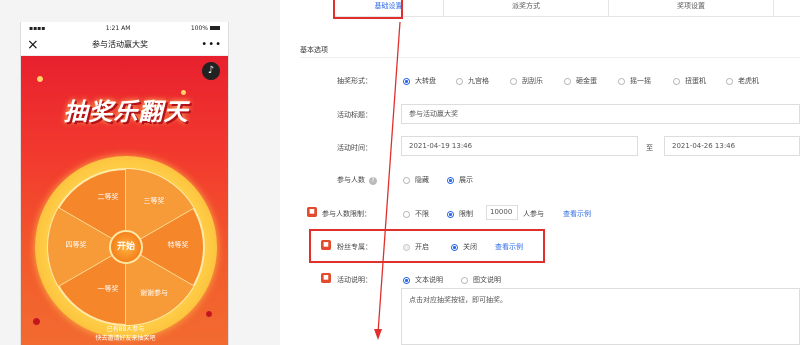  What do you see at coordinates (211, 44) in the screenshot?
I see `more-icon: •••` at bounding box center [211, 44].